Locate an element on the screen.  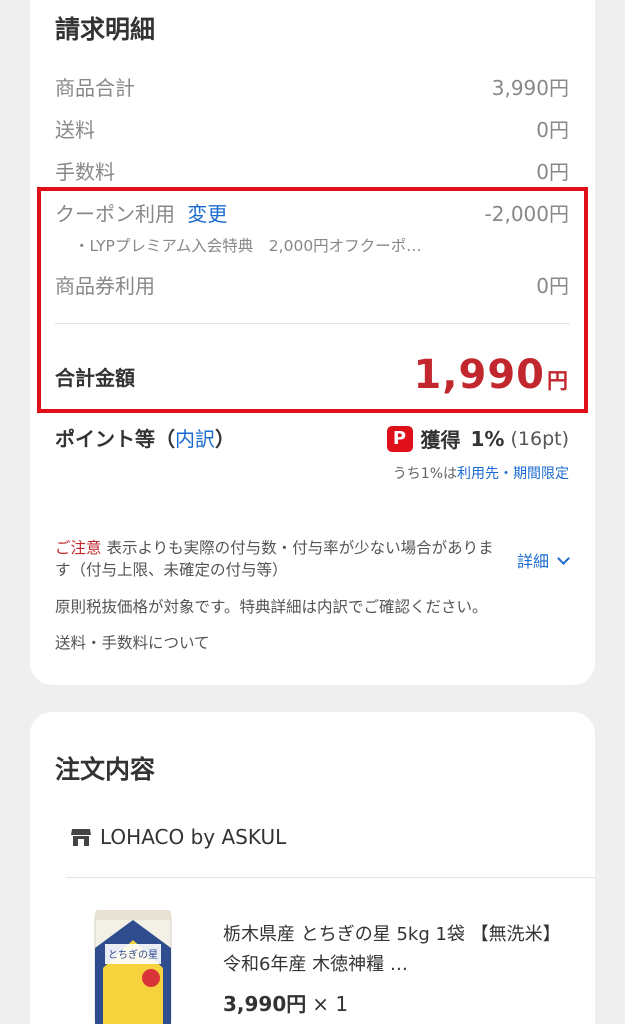
product-qty: × 1 is located at coordinates (330, 1004).